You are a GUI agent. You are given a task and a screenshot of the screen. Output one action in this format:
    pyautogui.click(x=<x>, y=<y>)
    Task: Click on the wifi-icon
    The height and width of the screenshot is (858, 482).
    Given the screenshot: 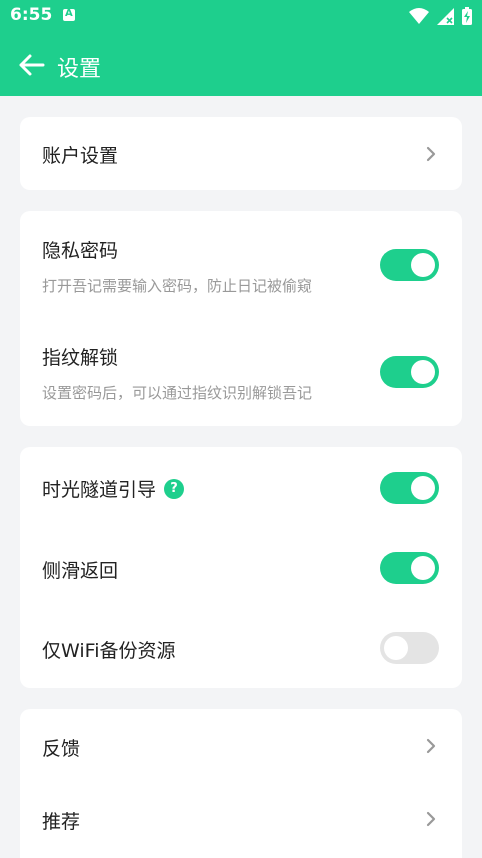 What is the action you would take?
    pyautogui.click(x=419, y=16)
    